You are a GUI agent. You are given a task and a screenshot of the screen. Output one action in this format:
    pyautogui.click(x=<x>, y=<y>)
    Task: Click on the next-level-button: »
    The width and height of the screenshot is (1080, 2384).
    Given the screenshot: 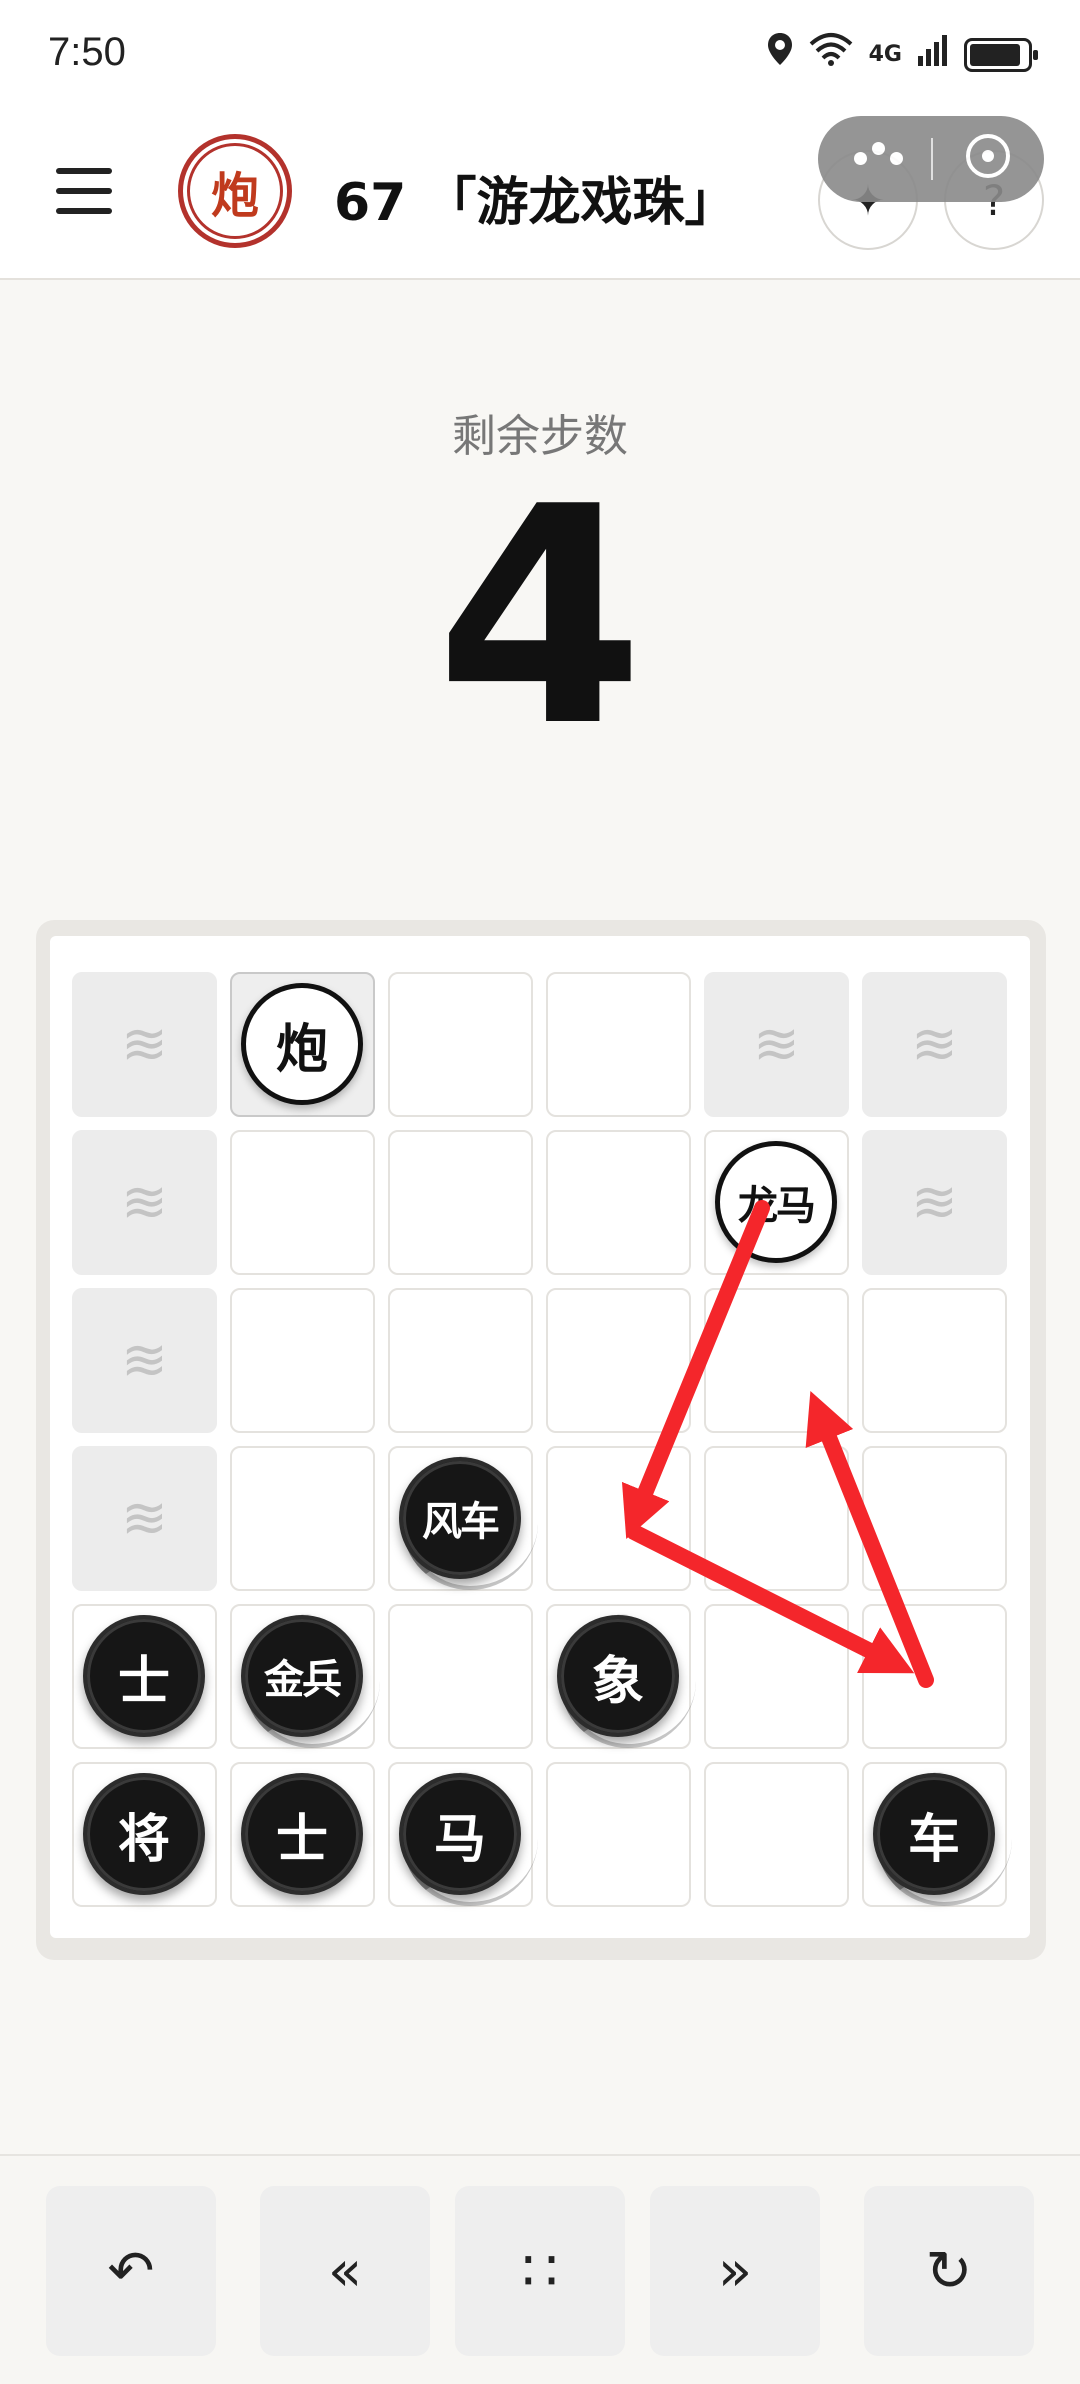 What is the action you would take?
    pyautogui.click(x=735, y=2271)
    